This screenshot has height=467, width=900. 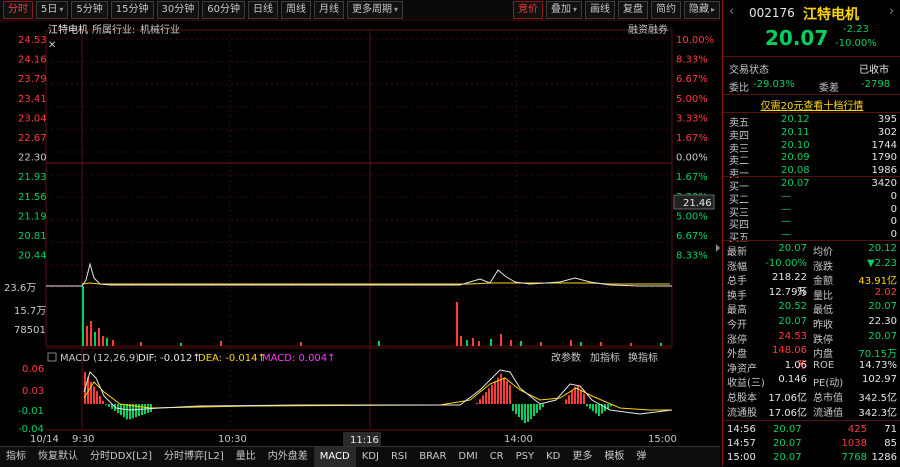 What do you see at coordinates (633, 10) in the screenshot?
I see `replay-button: 复盘` at bounding box center [633, 10].